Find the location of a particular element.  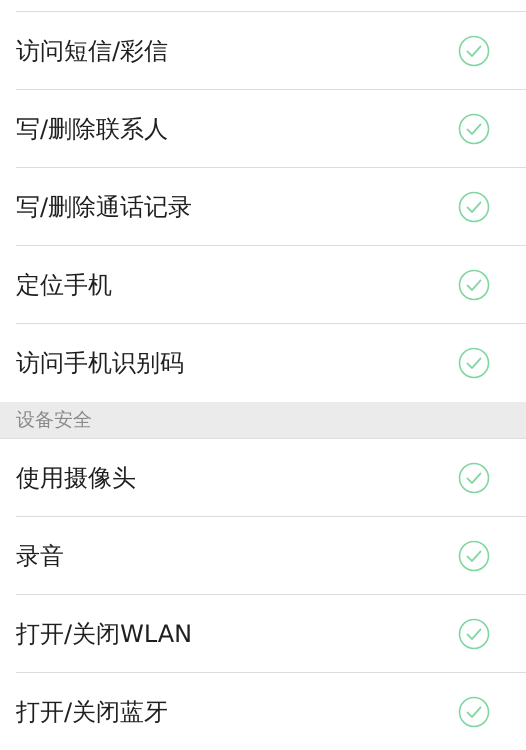

permission-label: 打开/关闭蓝牙 is located at coordinates (92, 712).